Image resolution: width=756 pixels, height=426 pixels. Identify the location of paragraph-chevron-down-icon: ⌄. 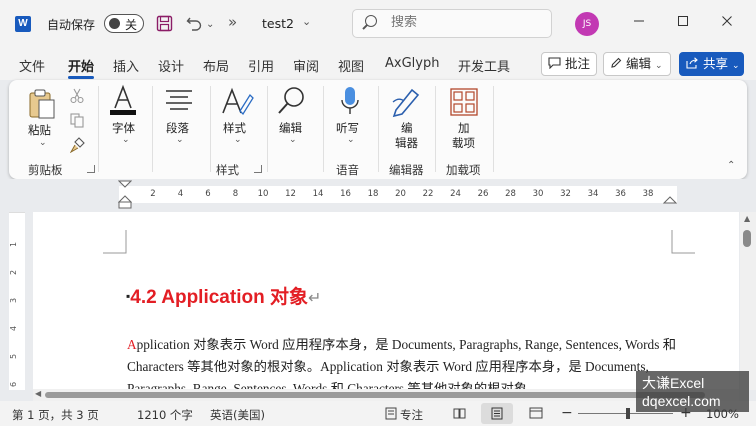
(180, 140).